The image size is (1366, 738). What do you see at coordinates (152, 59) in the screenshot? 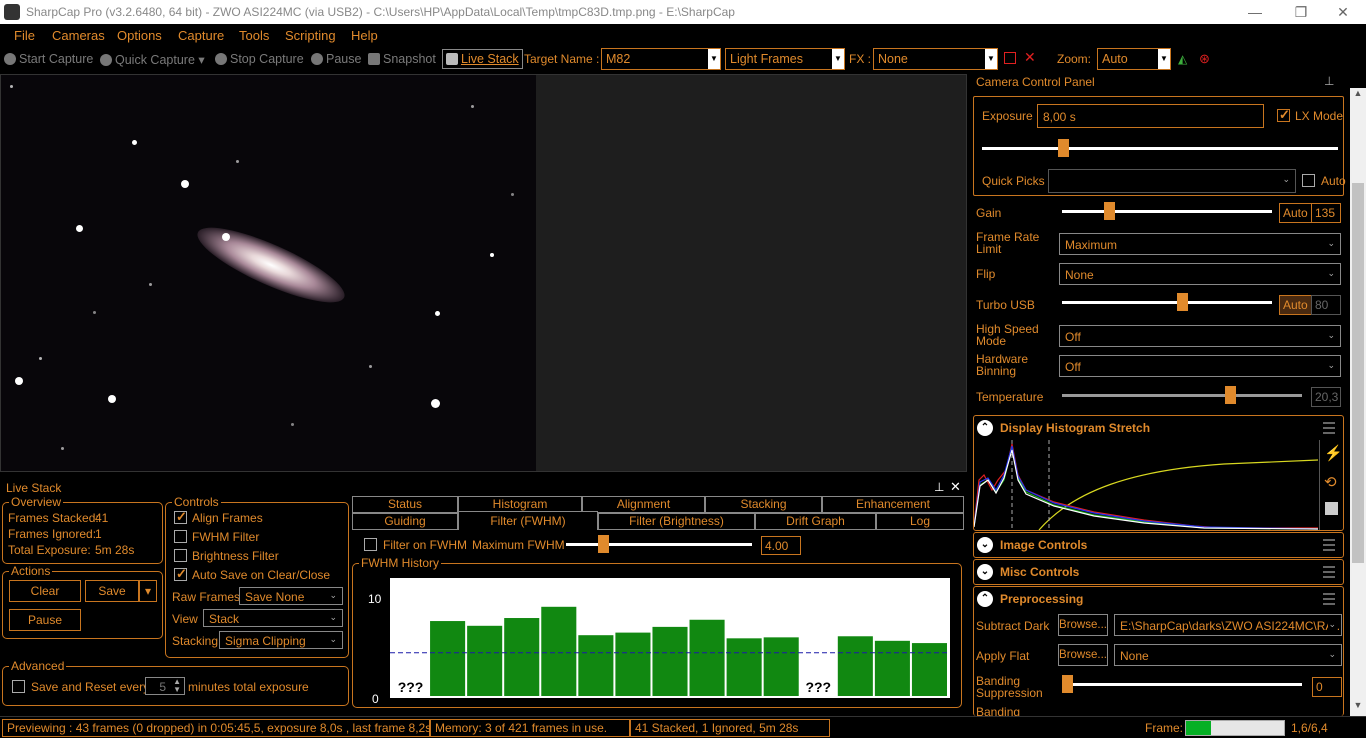
I see `quick-capture-button: Quick Capture ▾` at bounding box center [152, 59].